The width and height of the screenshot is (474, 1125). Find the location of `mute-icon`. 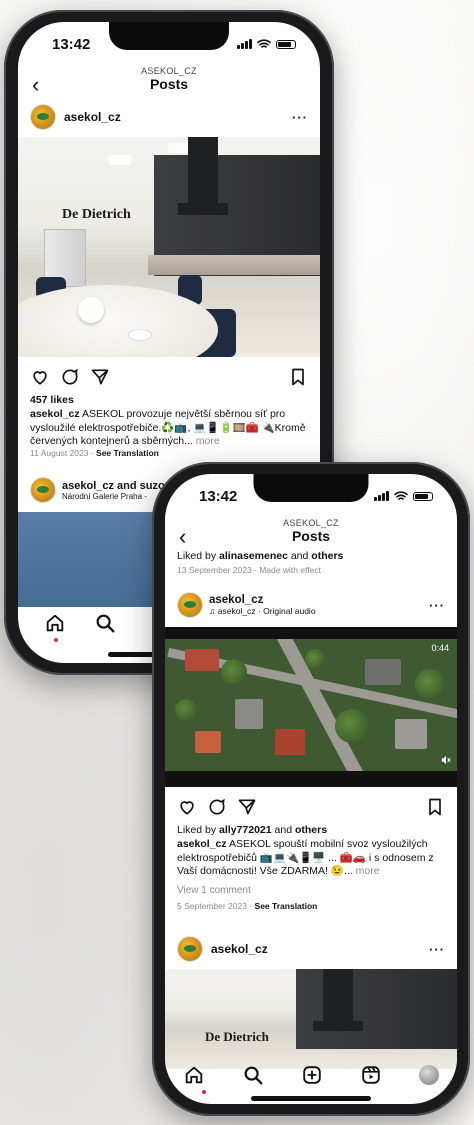

mute-icon is located at coordinates (446, 760).